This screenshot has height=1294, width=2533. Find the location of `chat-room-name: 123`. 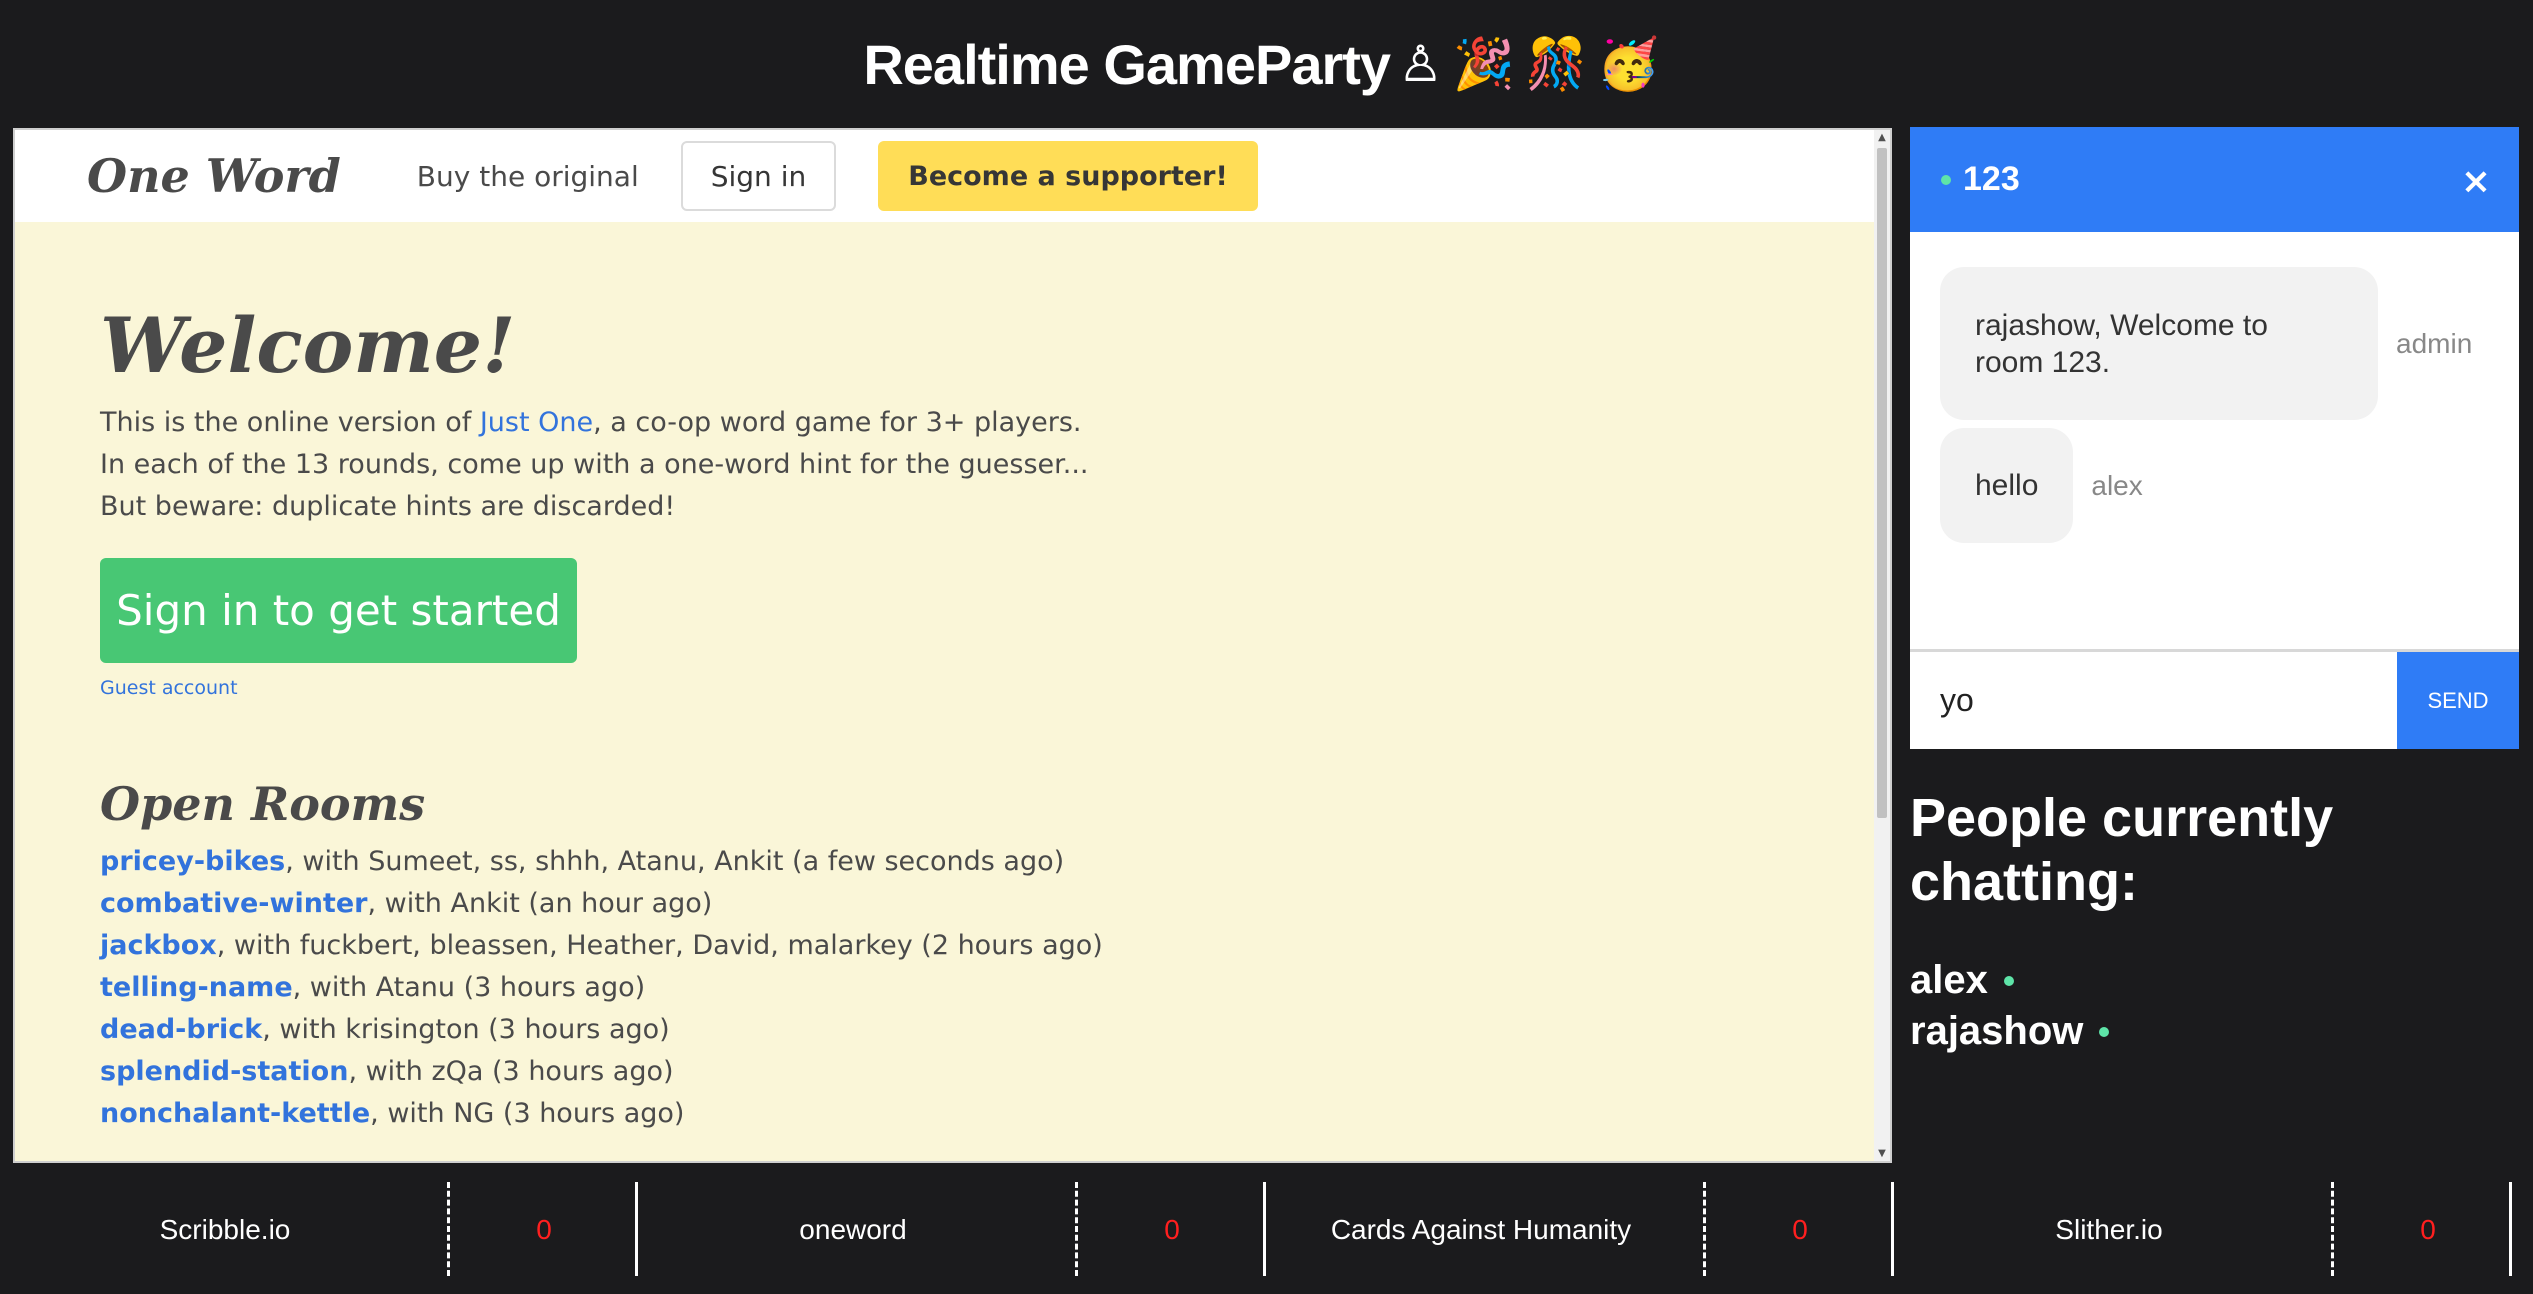

chat-room-name: 123 is located at coordinates (1991, 179).